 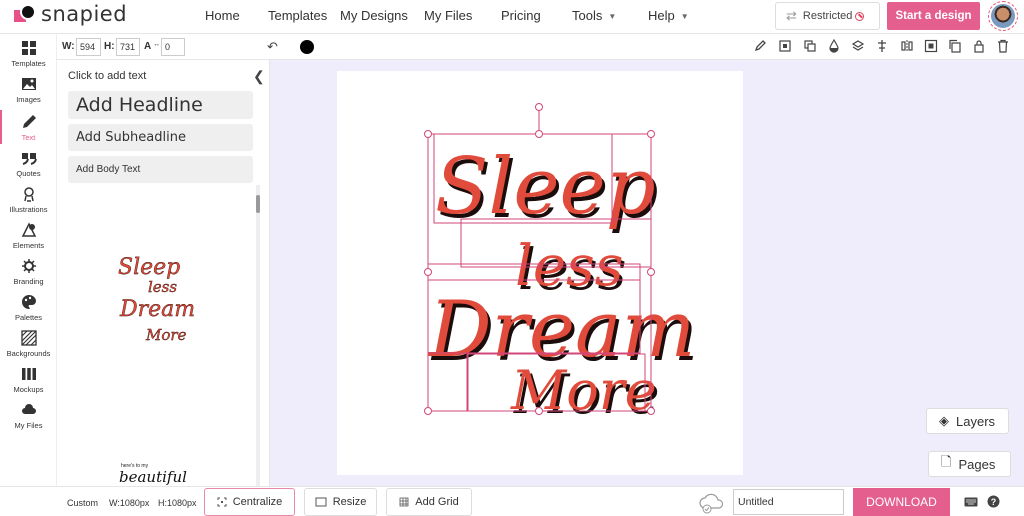 I want to click on palette-icon, so click(x=28, y=302).